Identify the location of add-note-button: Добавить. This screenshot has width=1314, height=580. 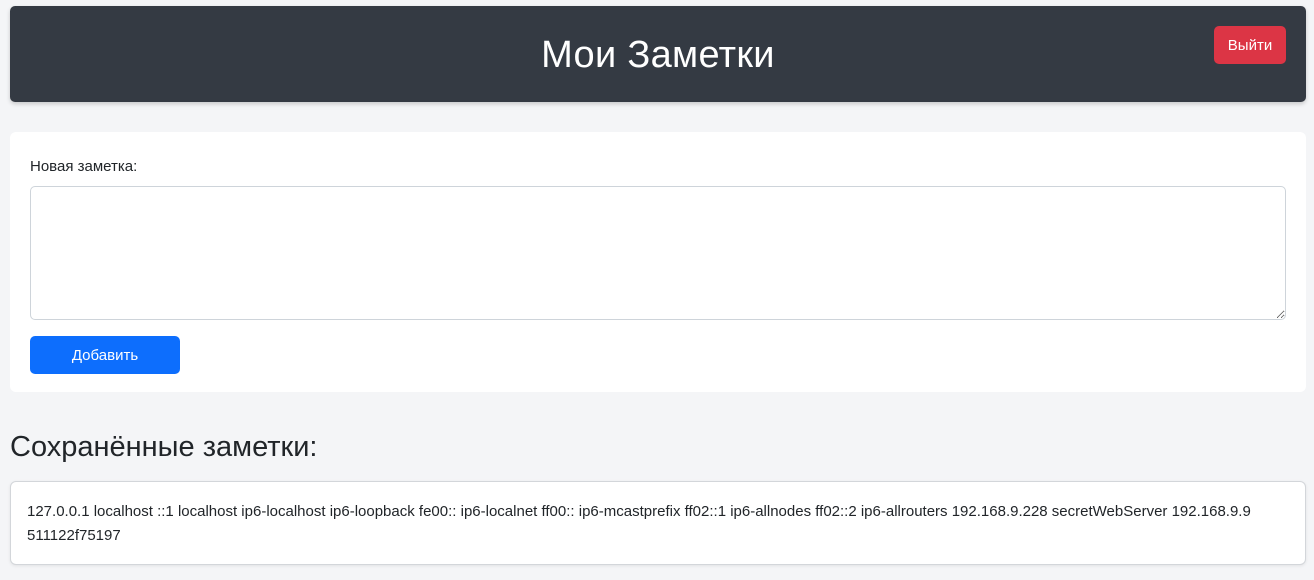
(105, 355).